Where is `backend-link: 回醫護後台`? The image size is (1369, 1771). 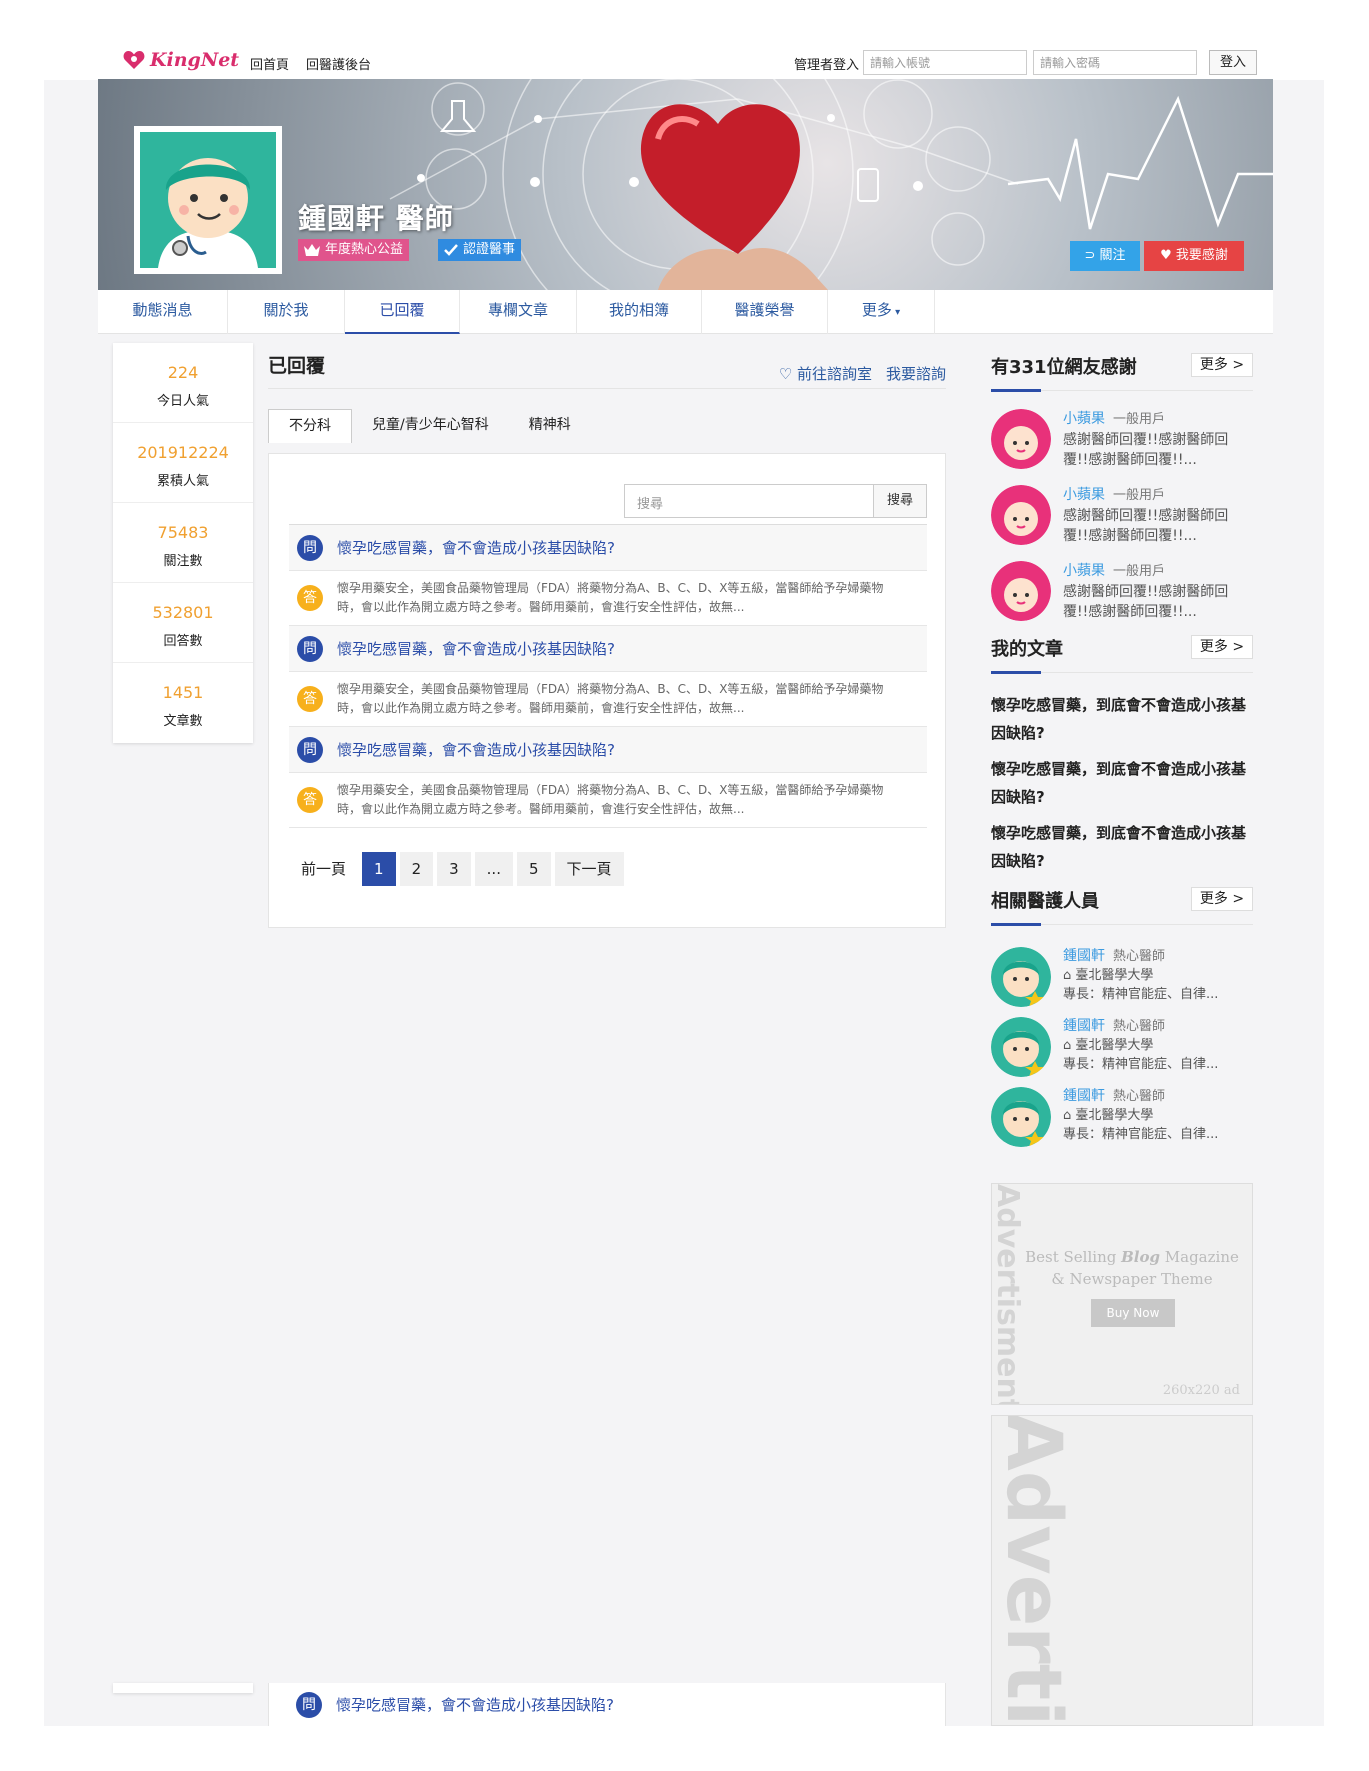
backend-link: 回醫護後台 is located at coordinates (338, 63).